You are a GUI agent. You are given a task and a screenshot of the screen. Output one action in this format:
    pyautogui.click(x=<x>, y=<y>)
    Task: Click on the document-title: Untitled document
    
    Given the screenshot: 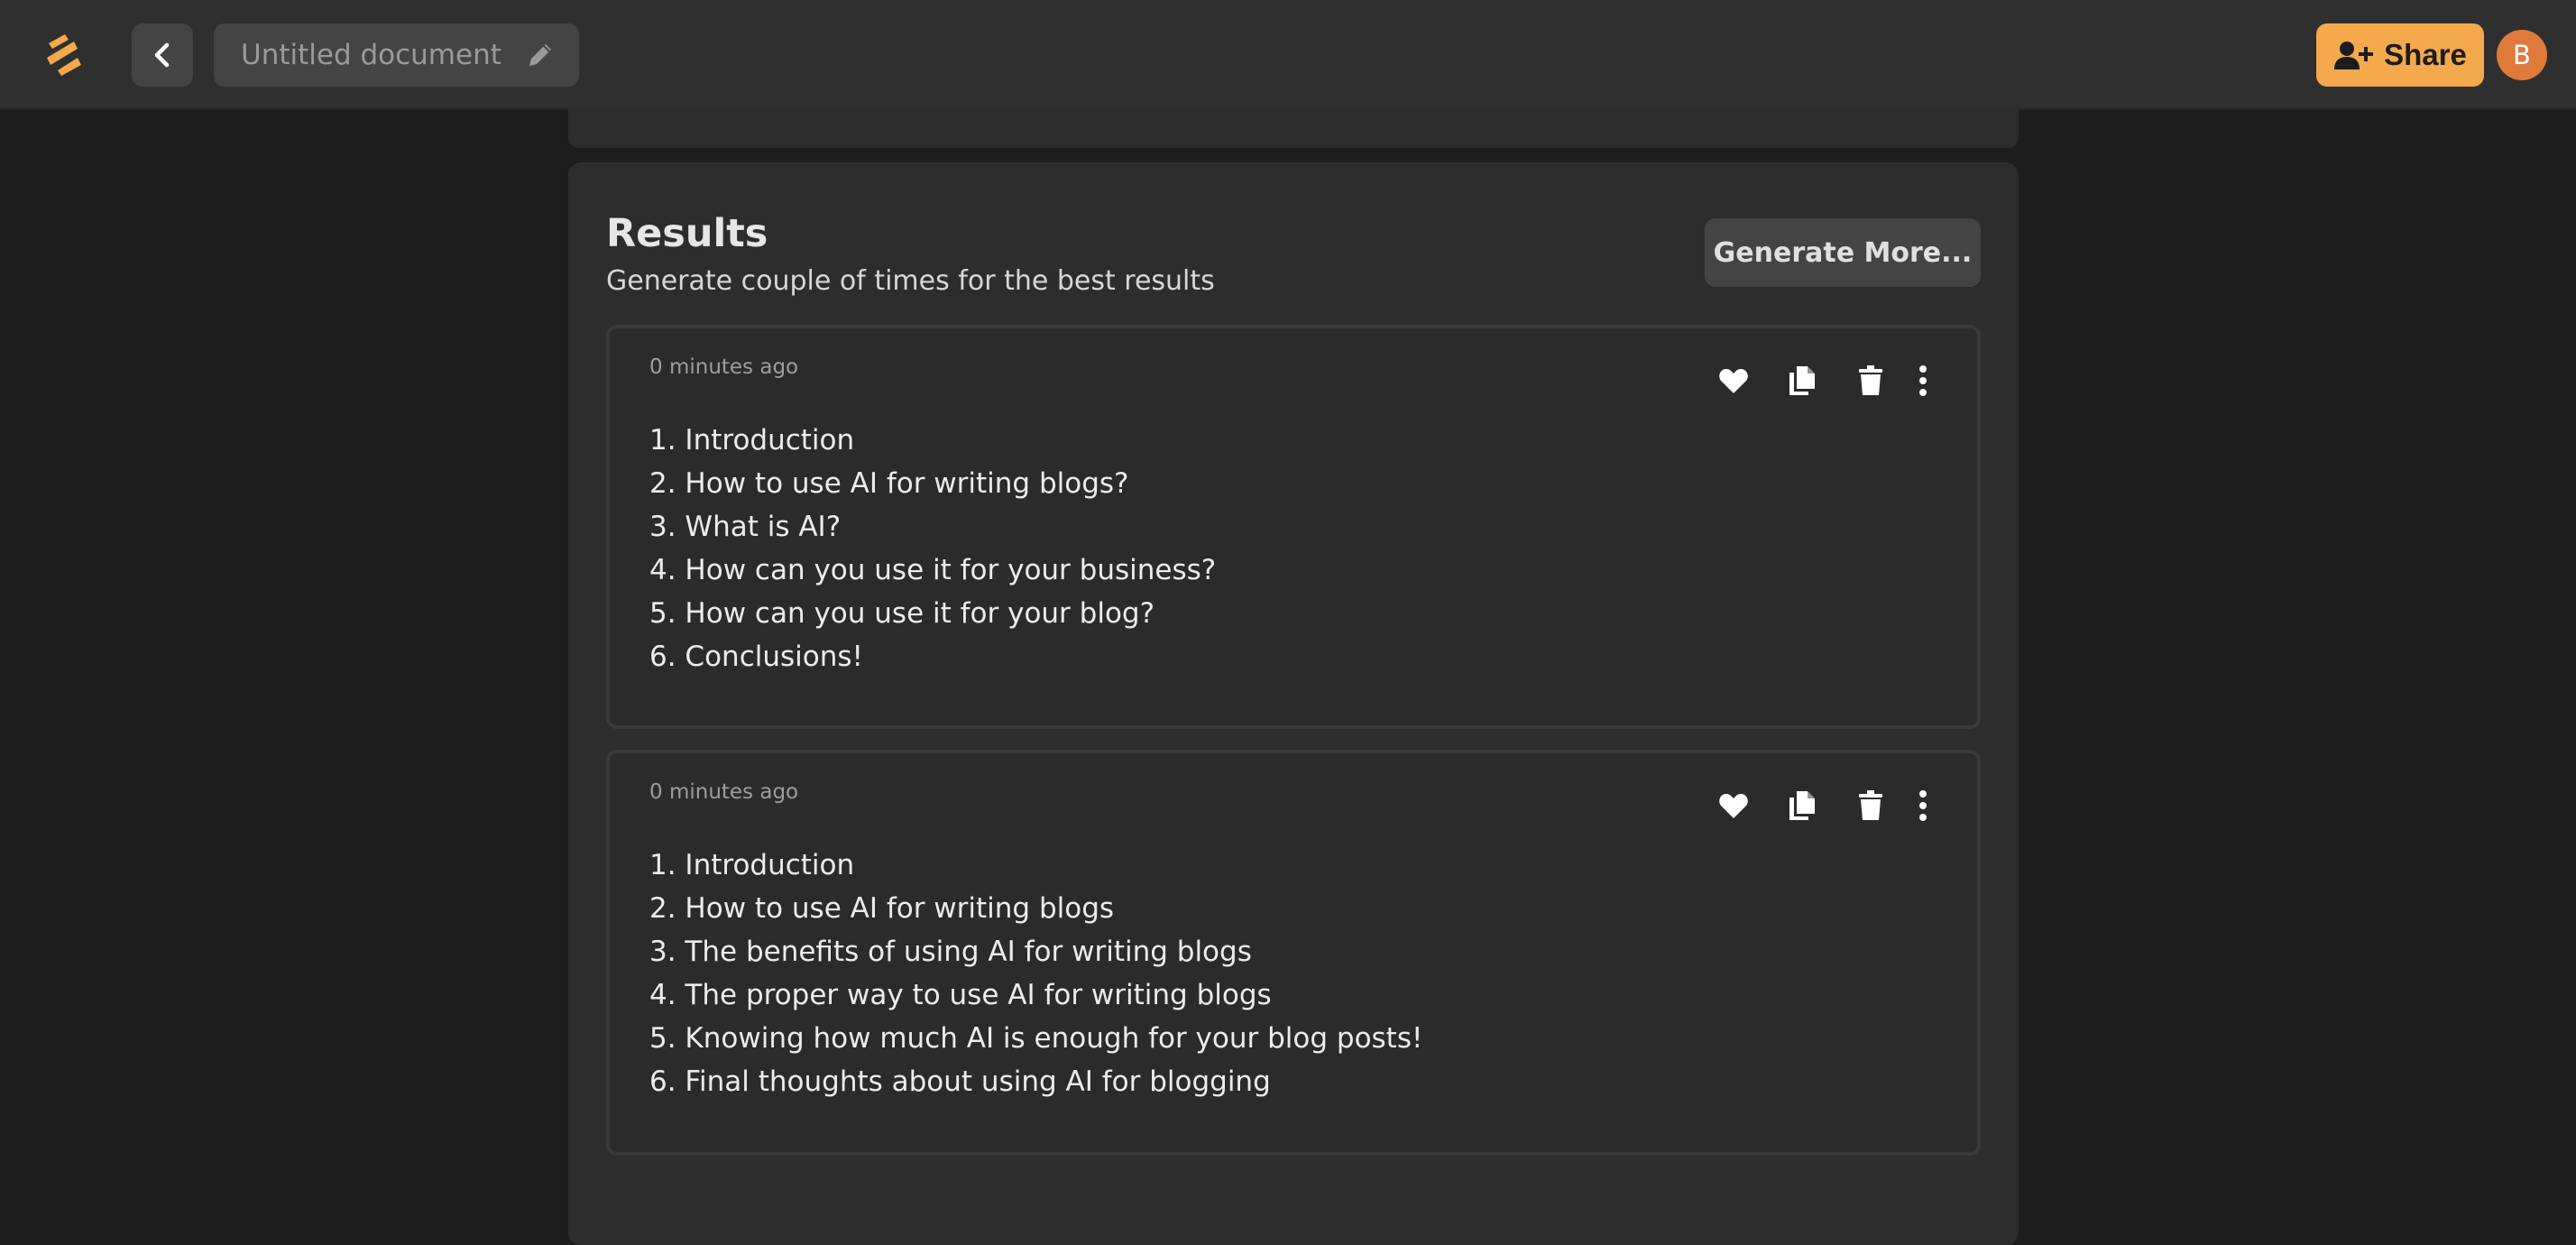 What is the action you would take?
    pyautogui.click(x=371, y=55)
    